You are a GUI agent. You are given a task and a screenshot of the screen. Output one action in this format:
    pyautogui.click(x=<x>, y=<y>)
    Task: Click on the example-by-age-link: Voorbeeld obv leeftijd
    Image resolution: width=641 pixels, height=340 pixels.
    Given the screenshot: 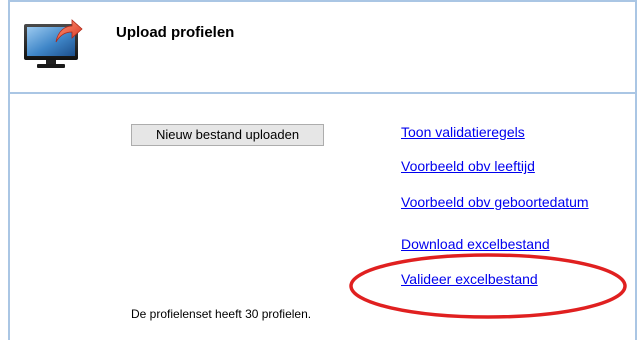 What is the action you would take?
    pyautogui.click(x=468, y=166)
    